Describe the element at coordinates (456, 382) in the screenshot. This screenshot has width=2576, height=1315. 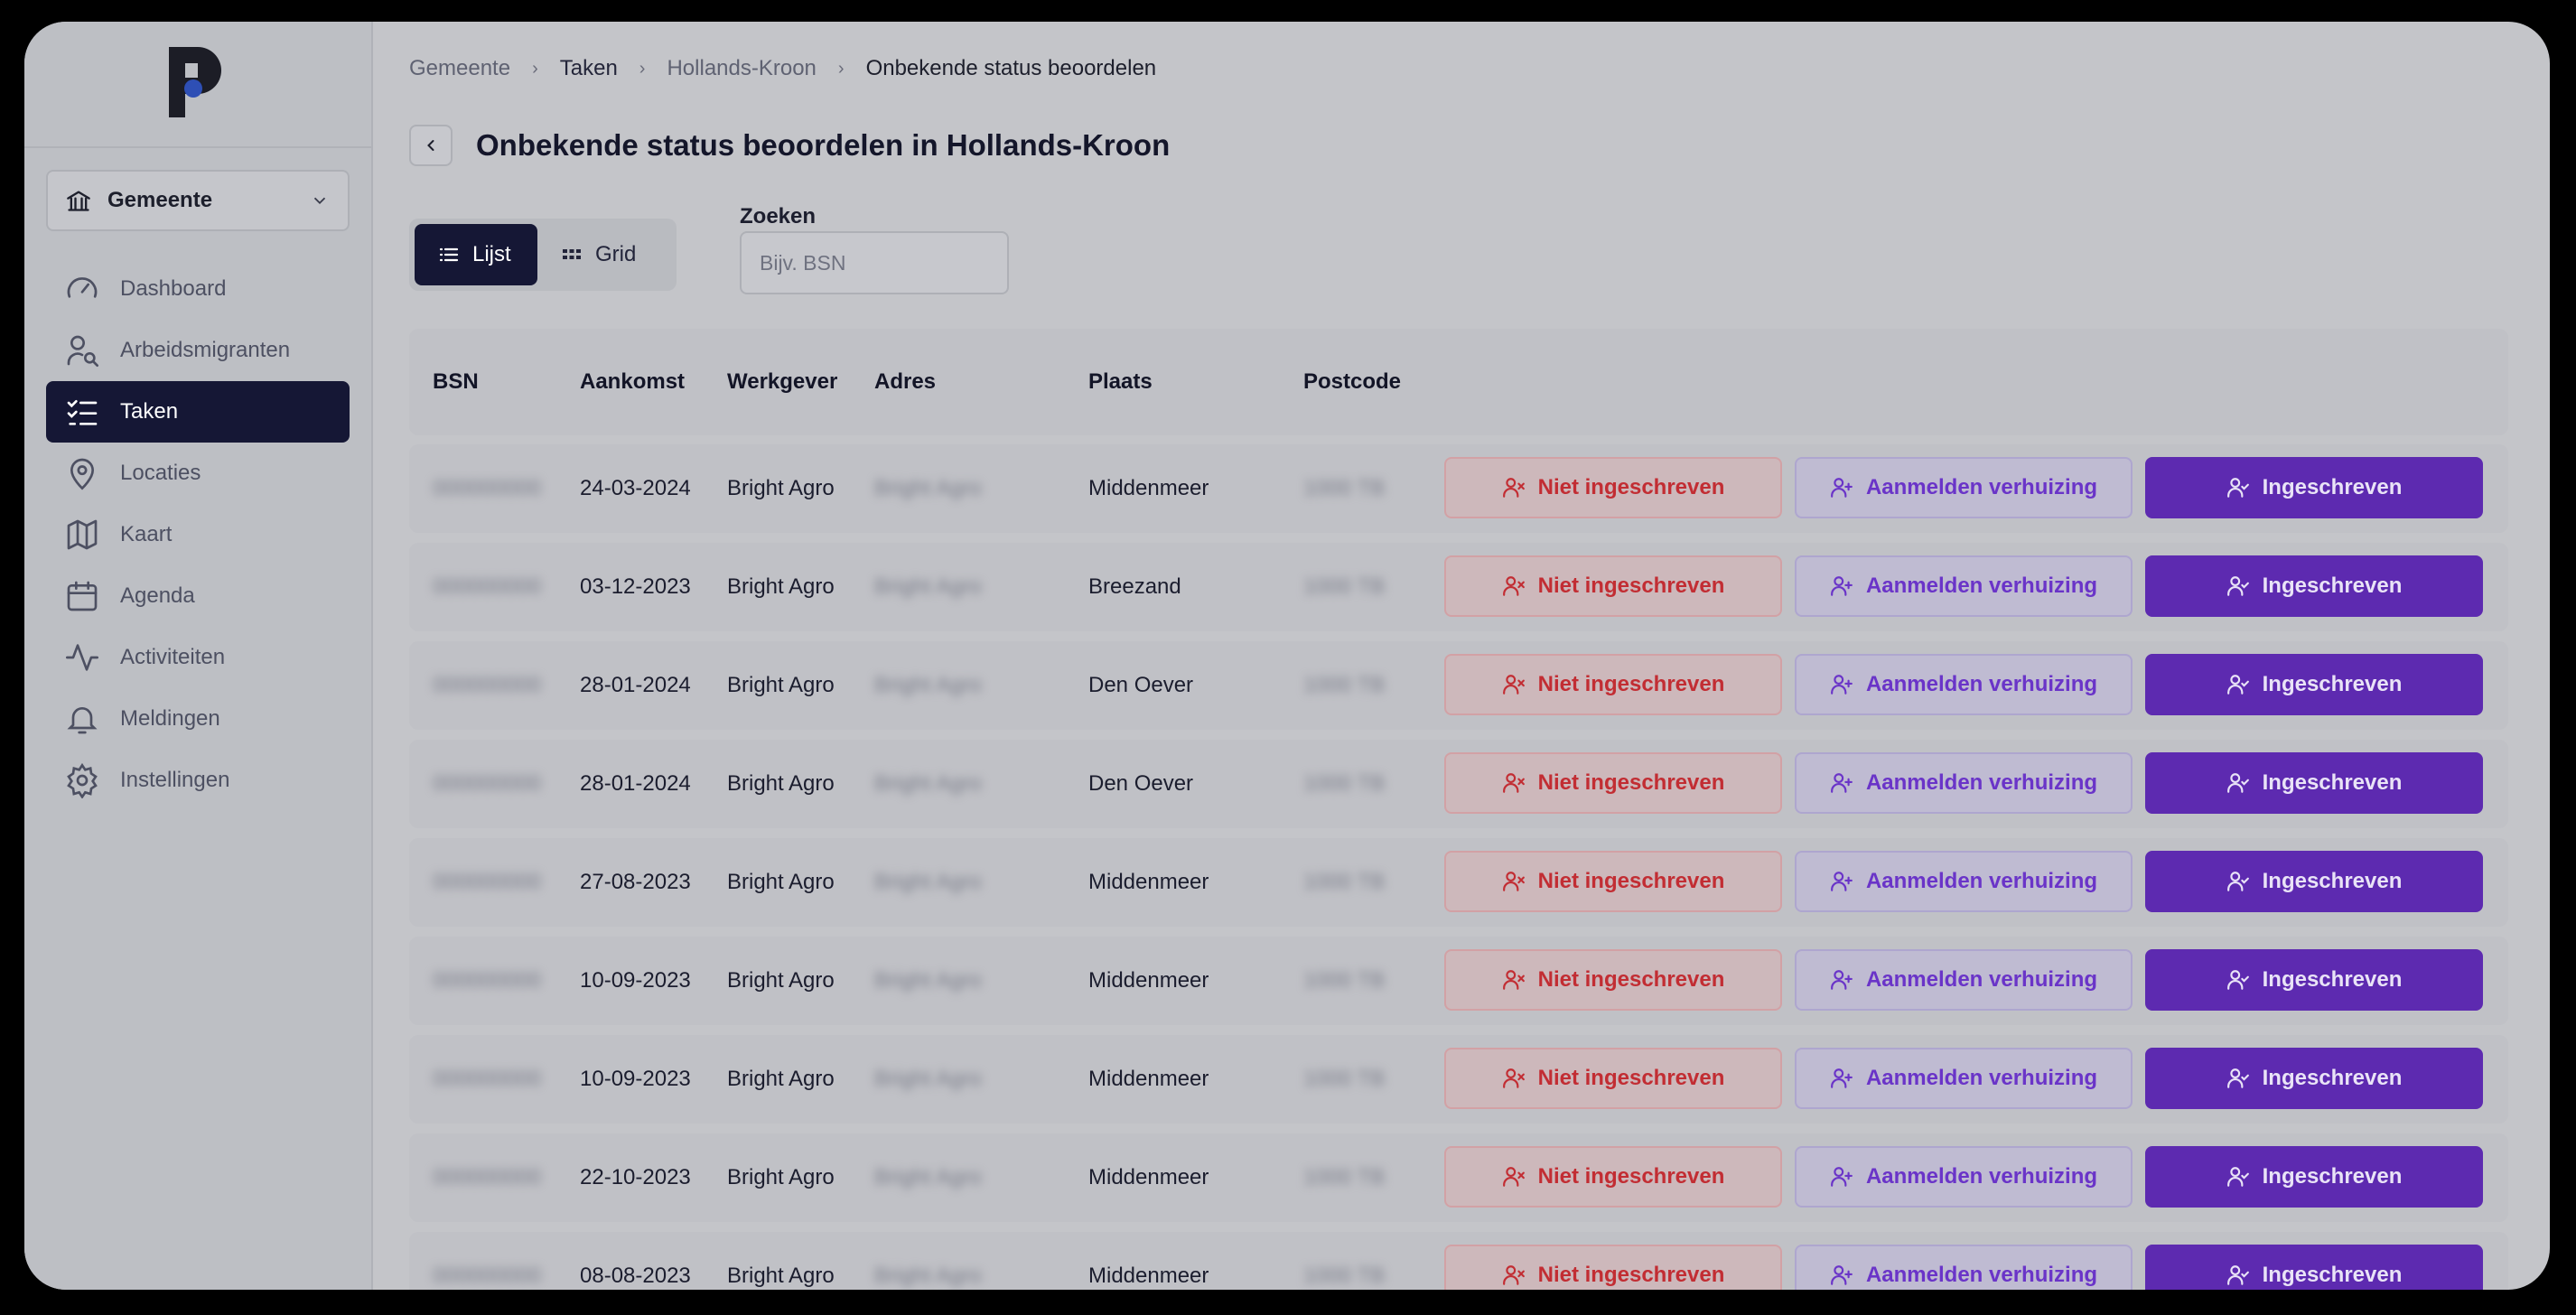
I see `column-header-bsn: BSN` at that location.